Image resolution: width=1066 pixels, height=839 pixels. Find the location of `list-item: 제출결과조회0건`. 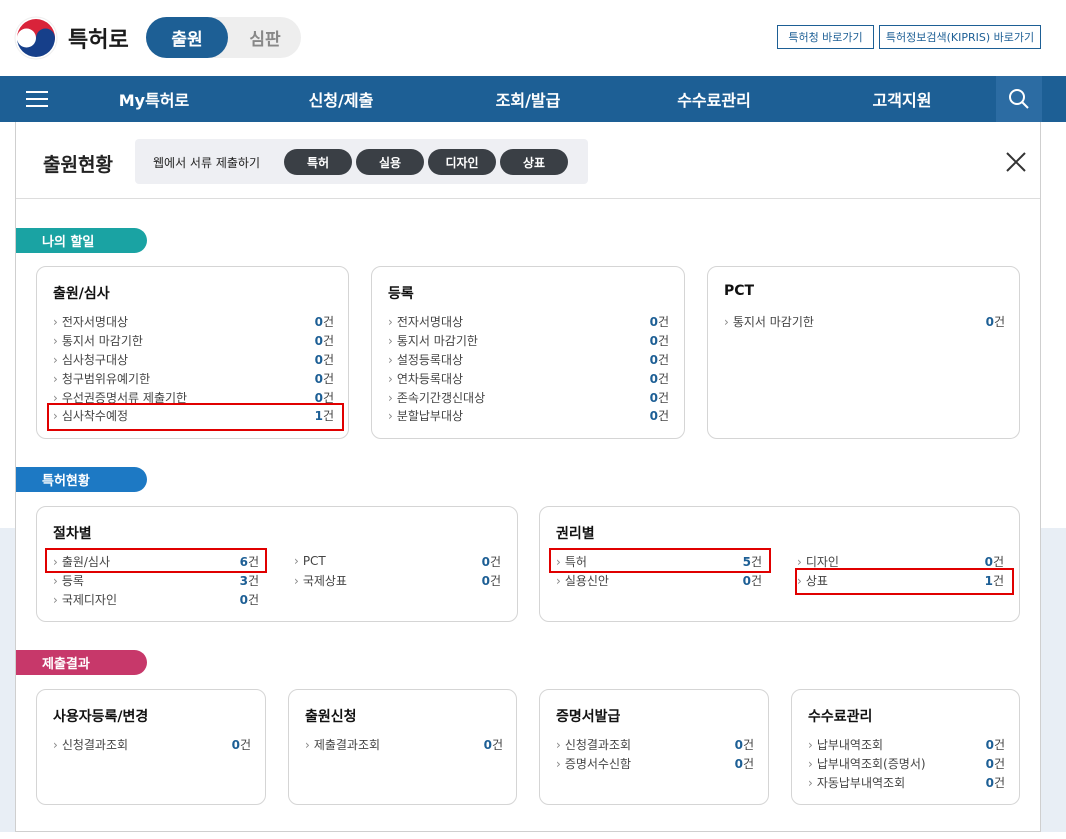

list-item: 제출결과조회0건 is located at coordinates (404, 744).